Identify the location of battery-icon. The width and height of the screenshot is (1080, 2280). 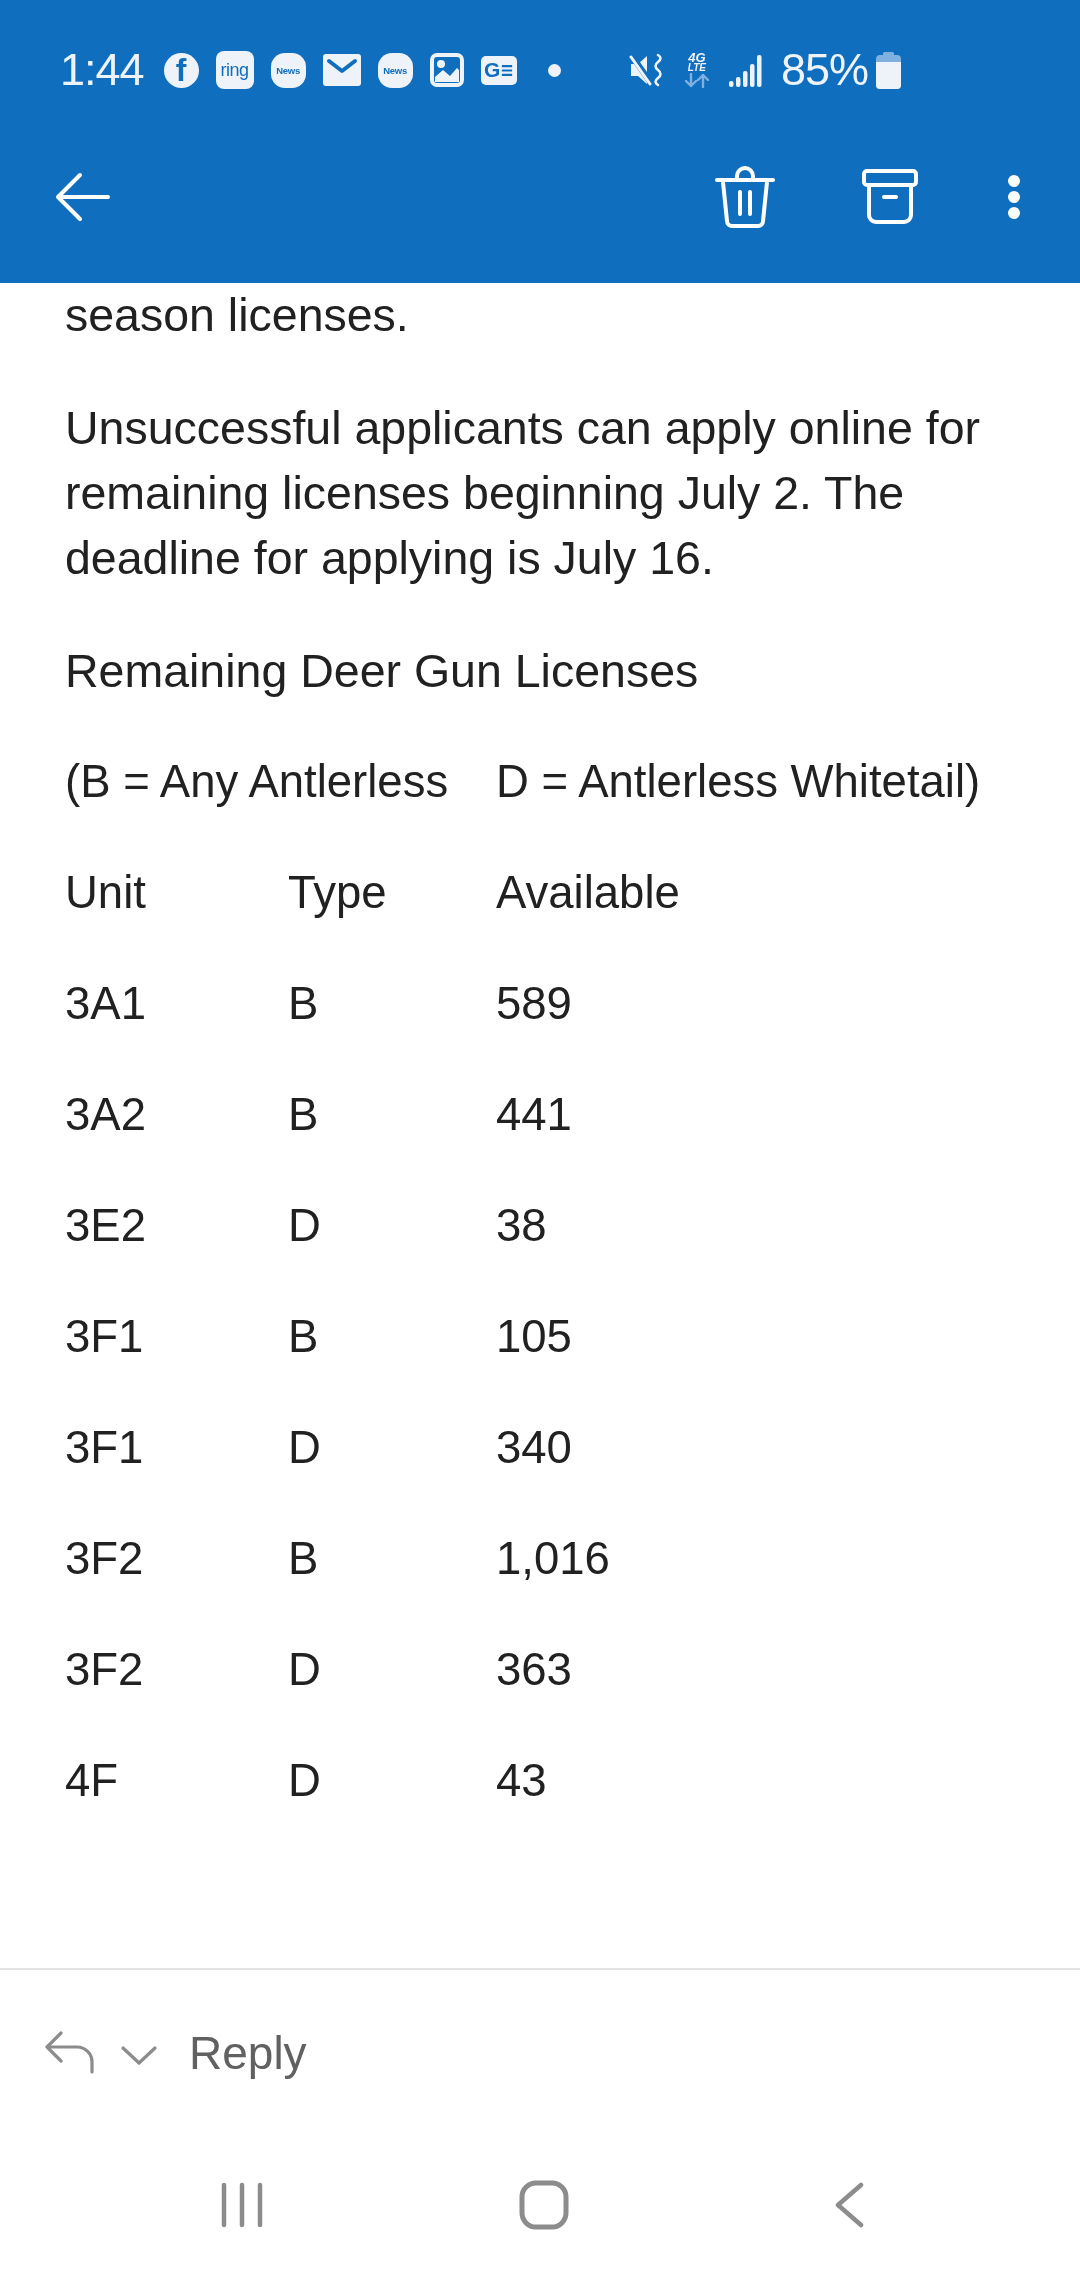
(888, 70).